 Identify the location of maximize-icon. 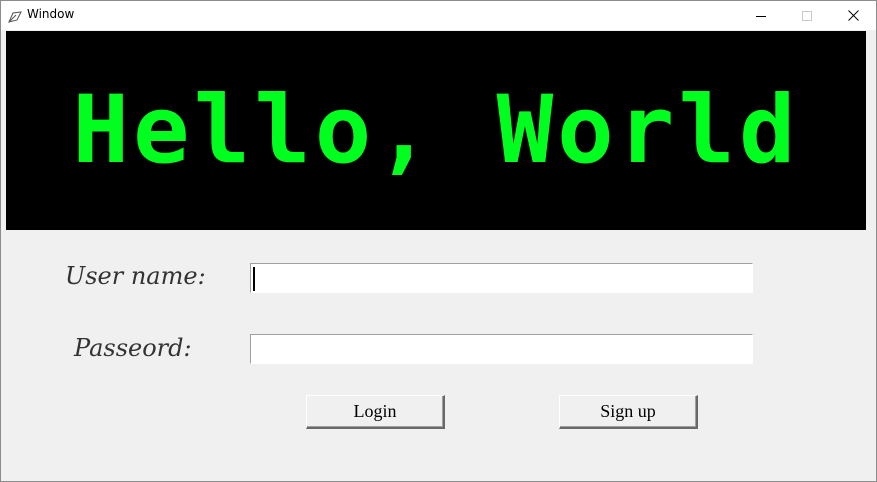
(807, 15).